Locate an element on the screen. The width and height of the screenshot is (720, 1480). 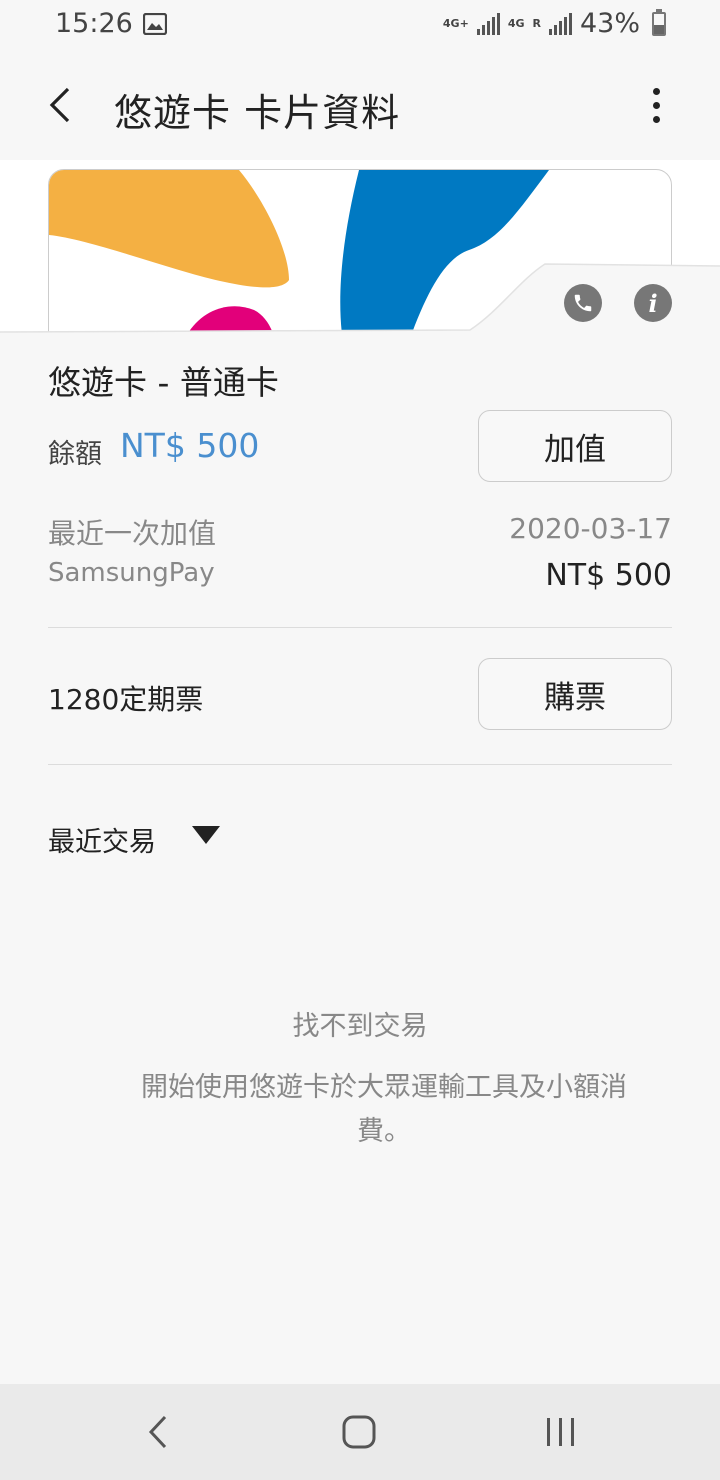
nav-recents-icon is located at coordinates (560, 1432).